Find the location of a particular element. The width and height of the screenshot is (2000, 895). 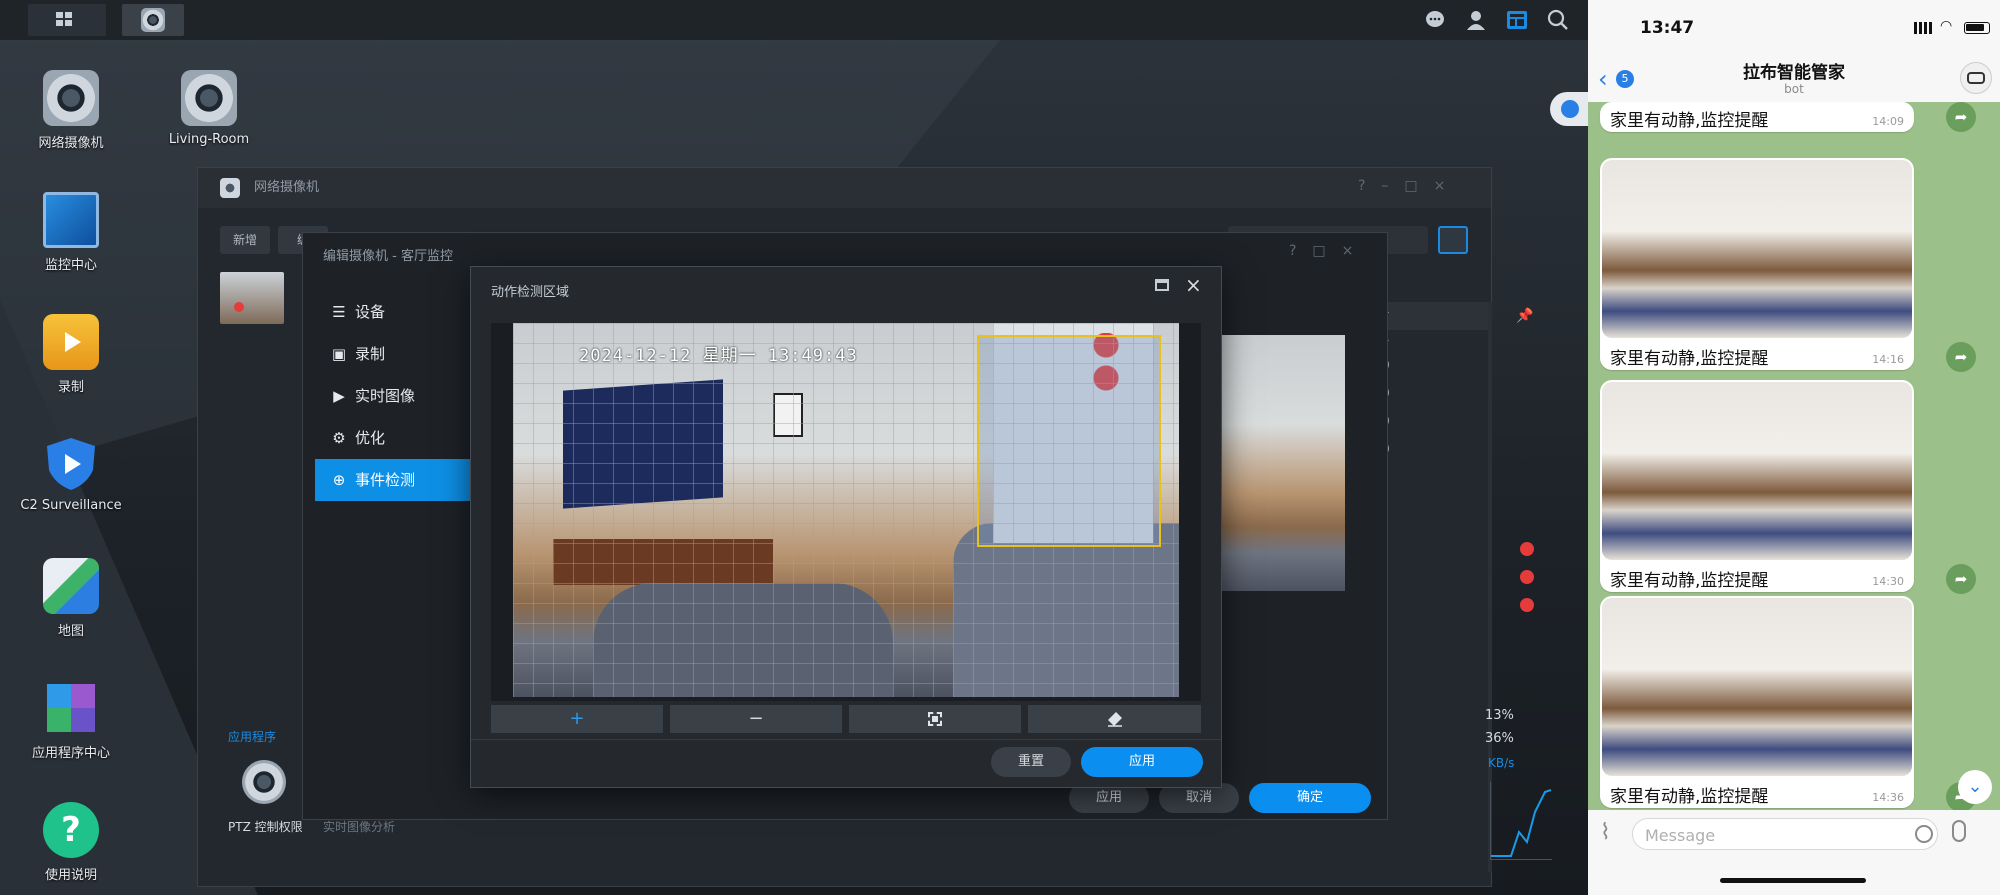

camera-image: 2024-12-12 星期一 13:49:43 is located at coordinates (846, 510).